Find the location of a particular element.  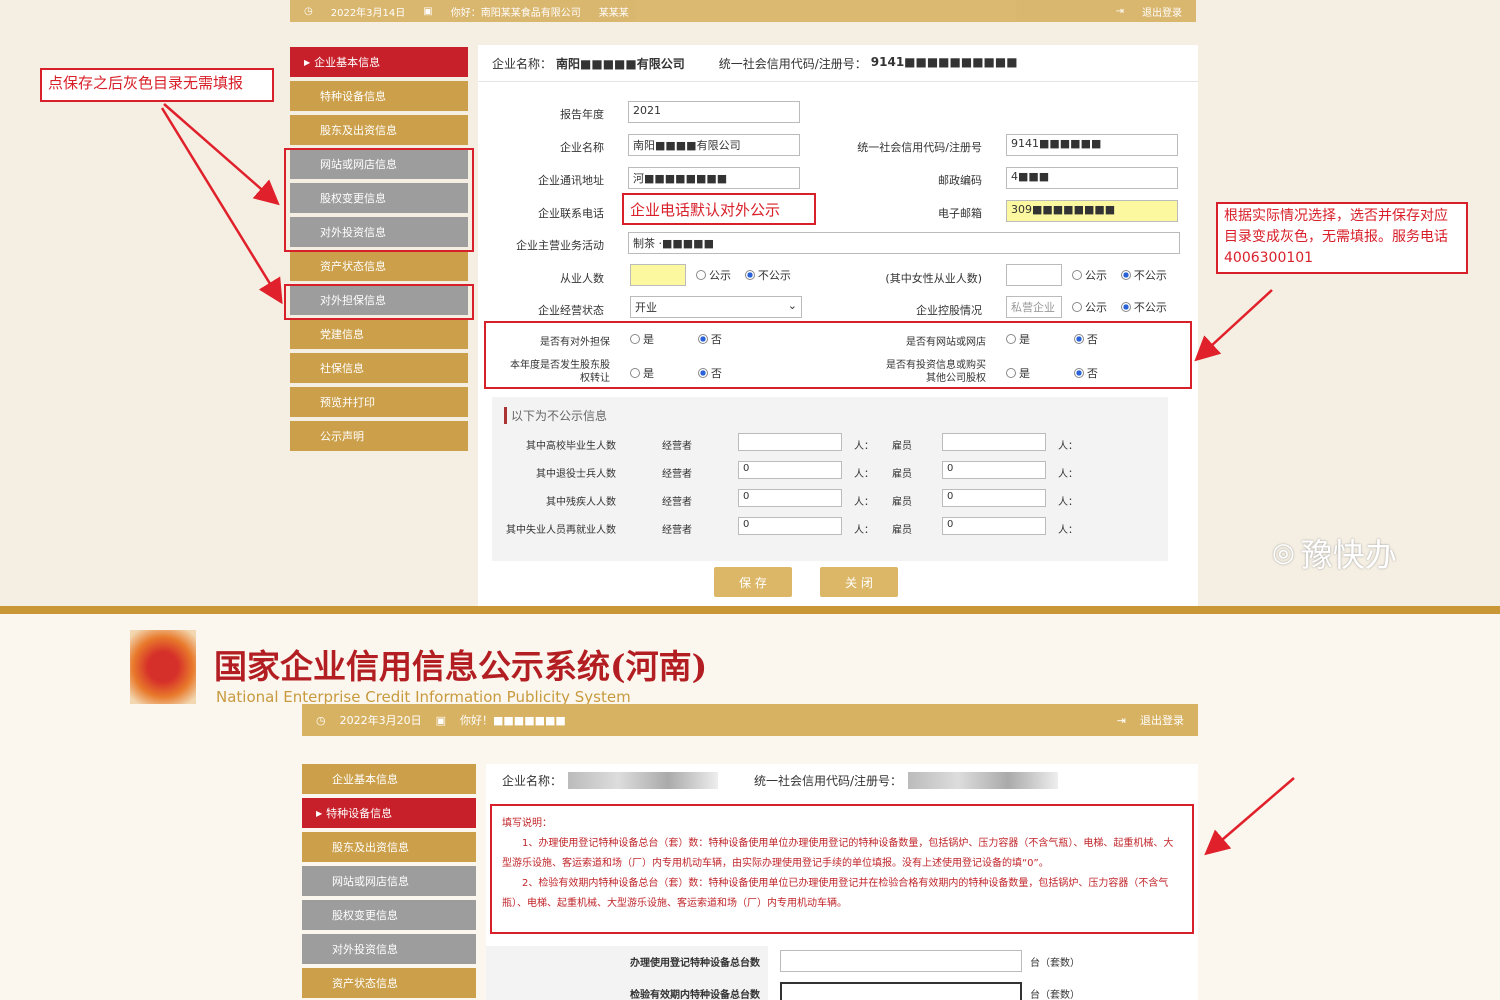

arrow-to-instructions is located at coordinates (1249, 816).